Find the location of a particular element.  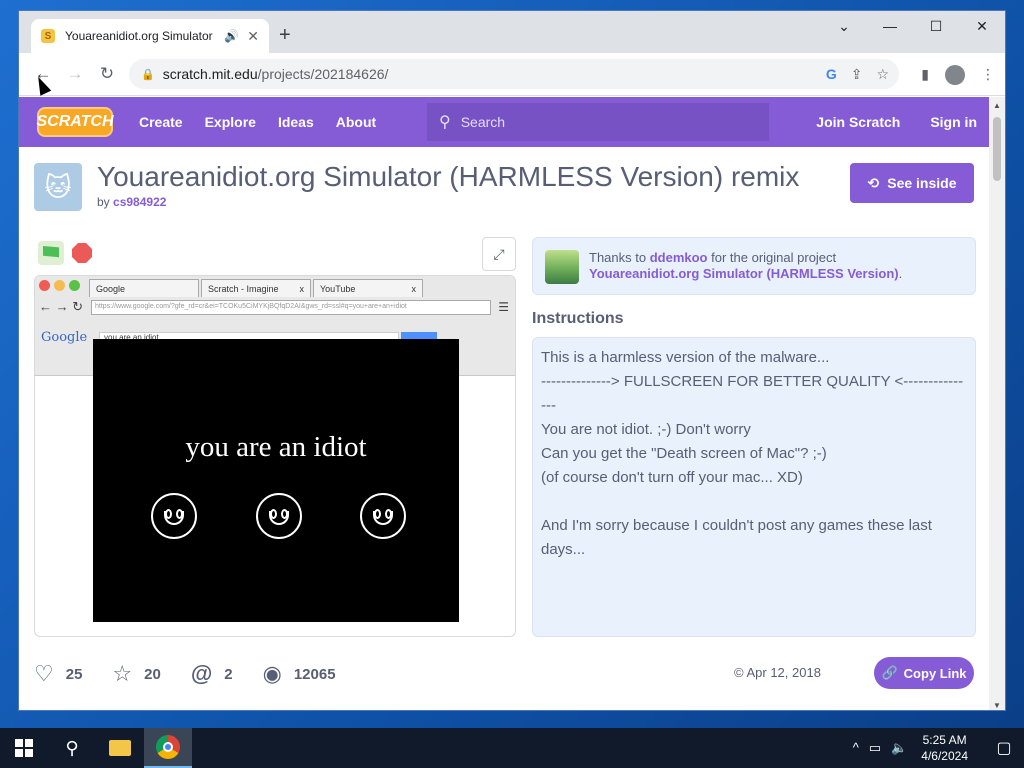

new-tab-button: + is located at coordinates (285, 35).